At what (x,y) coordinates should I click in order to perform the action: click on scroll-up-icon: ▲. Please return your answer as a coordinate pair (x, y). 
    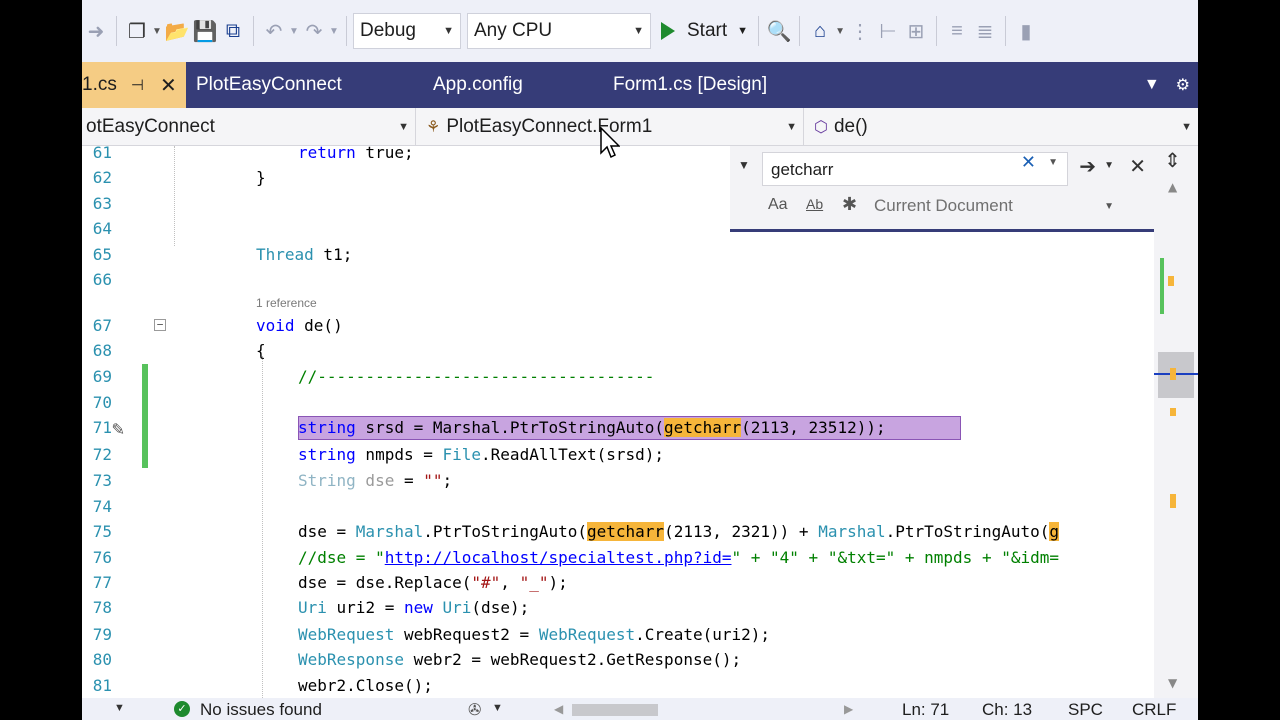
    Looking at the image, I should click on (1172, 187).